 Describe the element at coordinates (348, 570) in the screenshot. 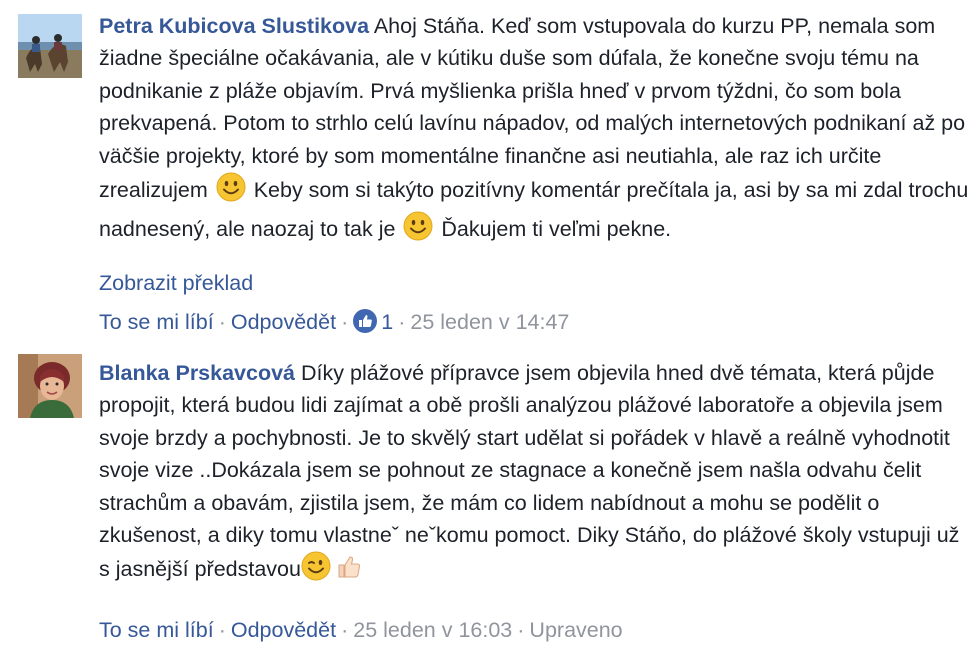

I see `thumbs-up-emoji-icon` at that location.